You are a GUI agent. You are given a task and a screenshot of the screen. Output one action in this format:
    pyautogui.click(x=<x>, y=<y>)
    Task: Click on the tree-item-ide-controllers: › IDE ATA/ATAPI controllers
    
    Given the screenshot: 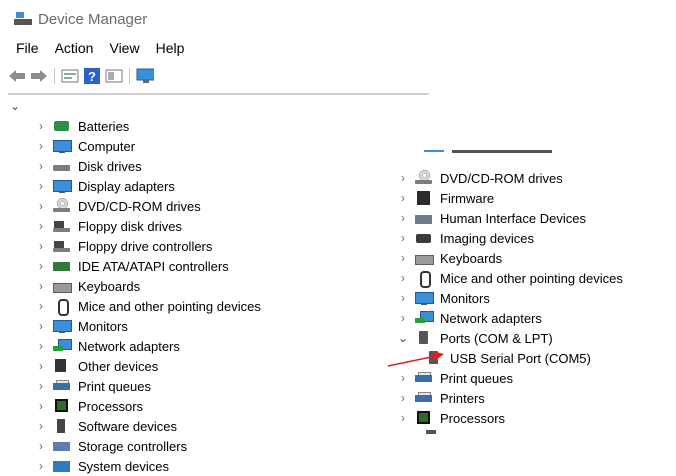 What is the action you would take?
    pyautogui.click(x=131, y=266)
    